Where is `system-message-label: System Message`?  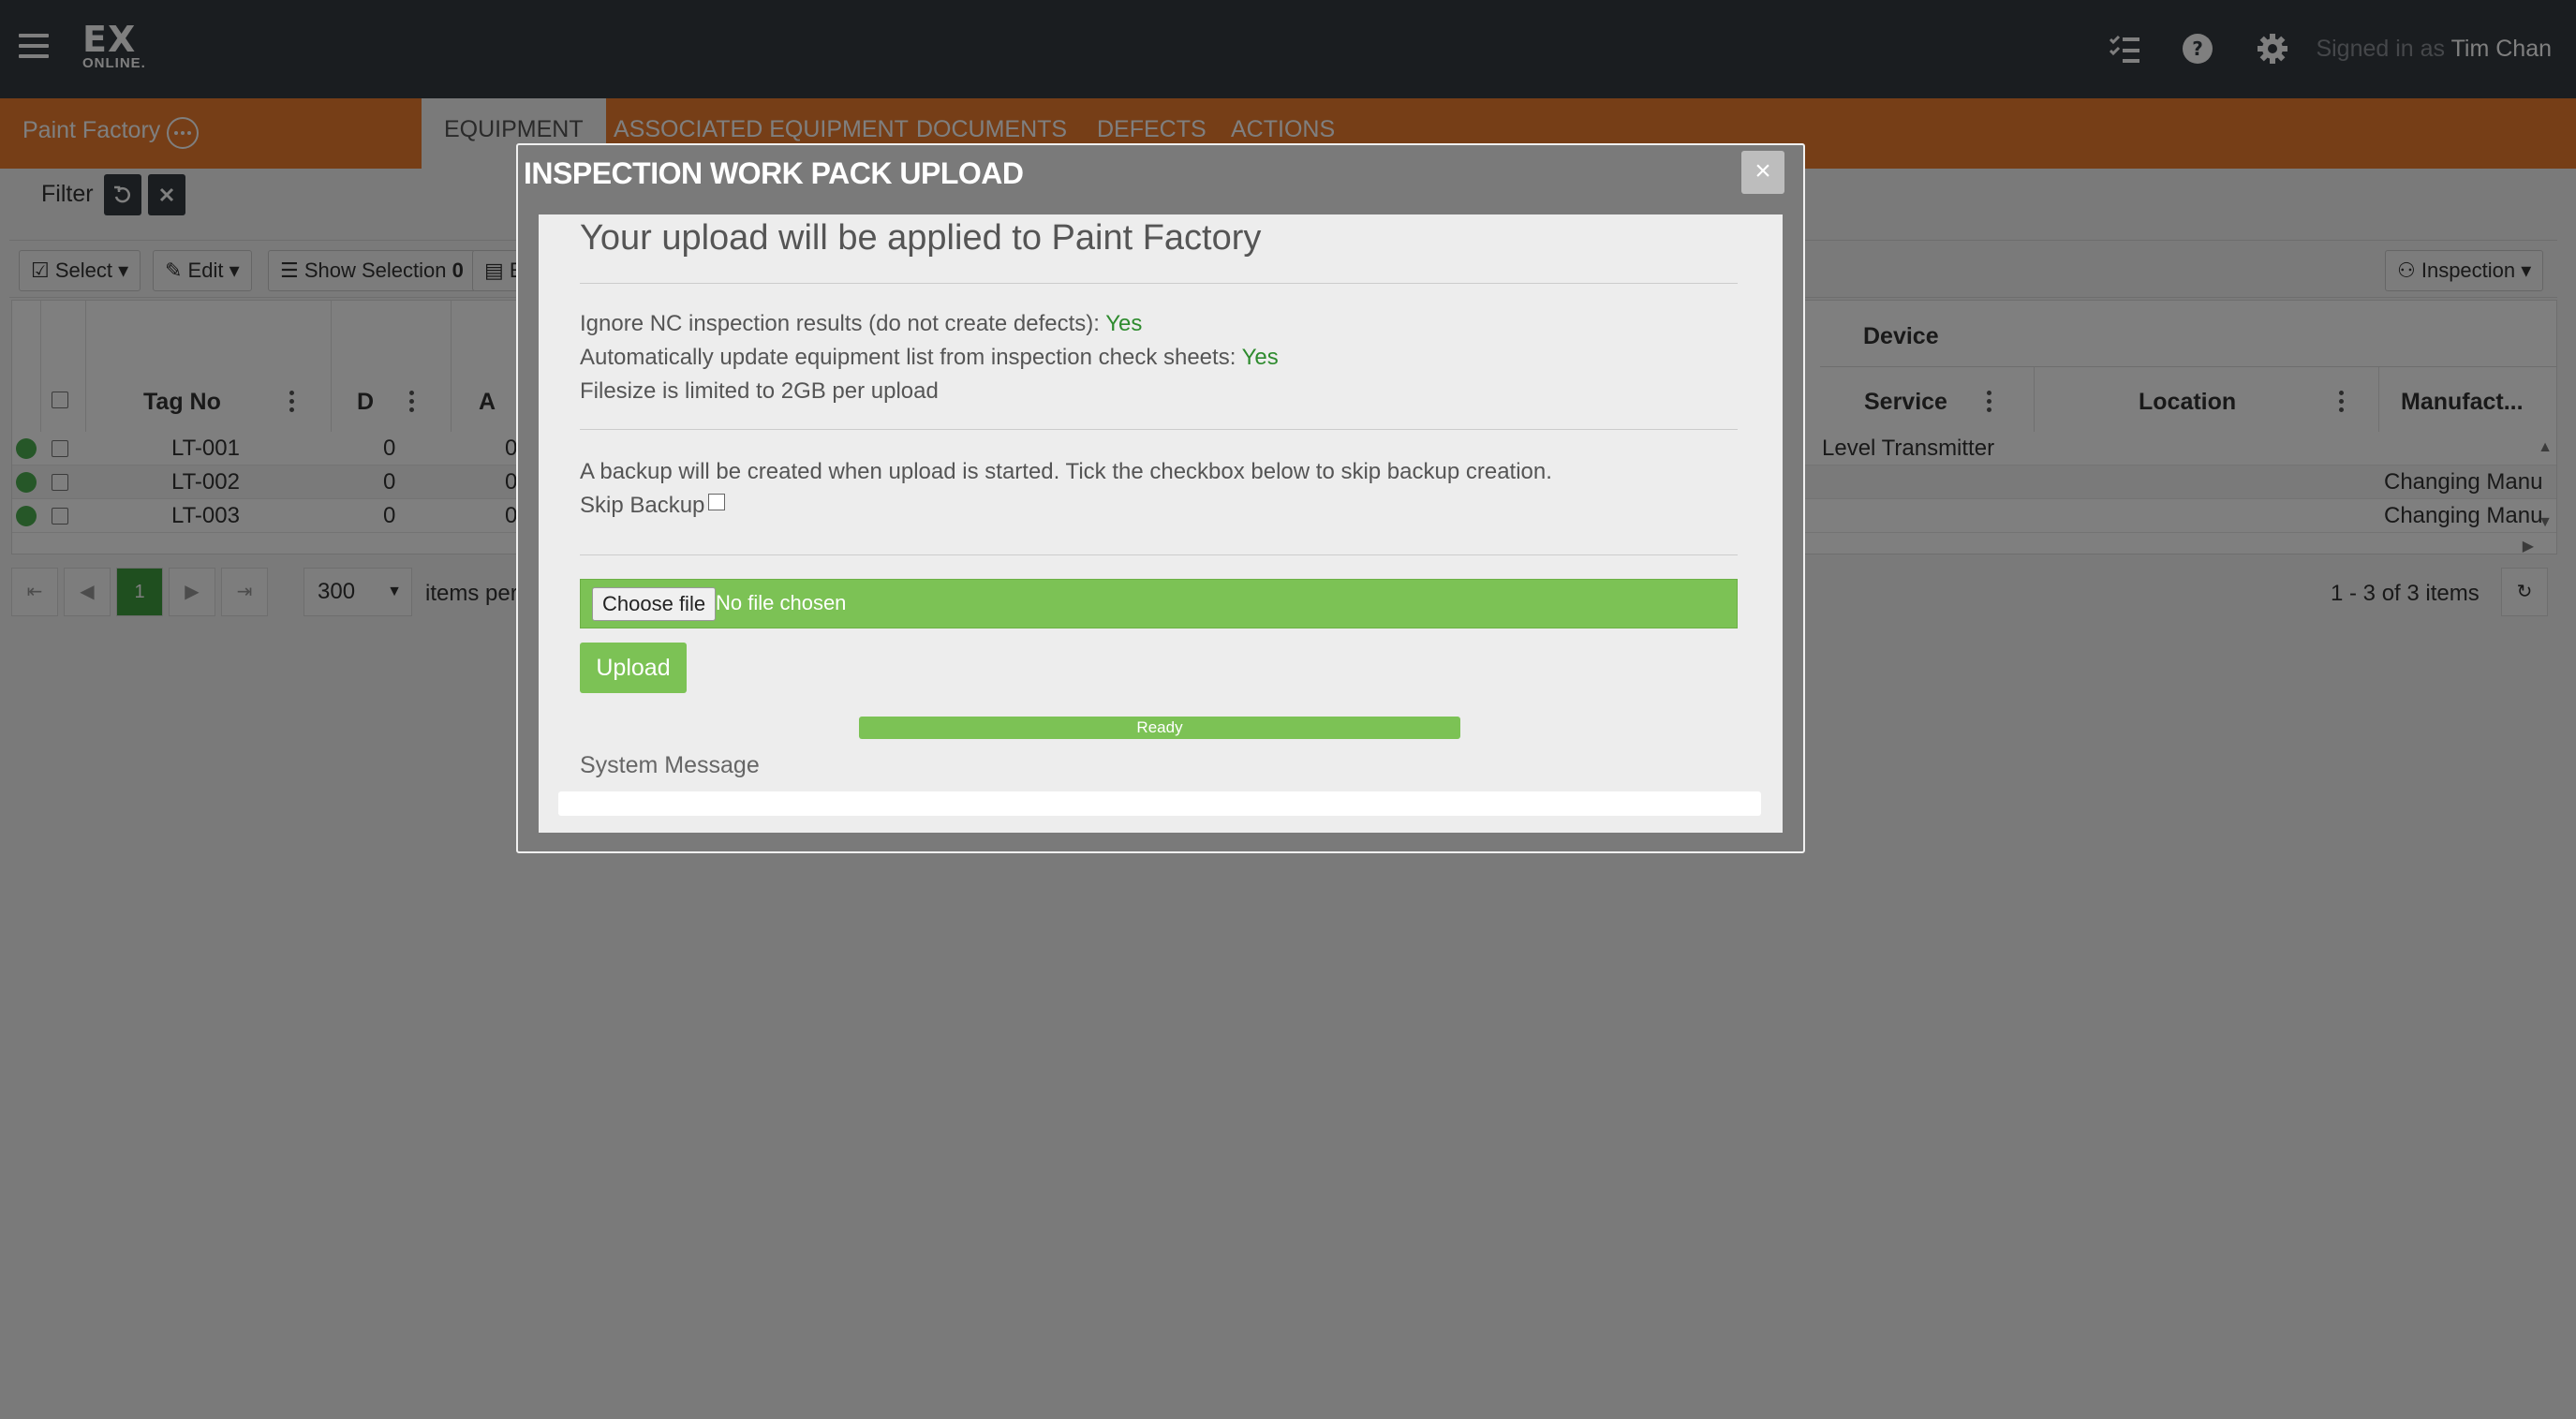
system-message-label: System Message is located at coordinates (670, 765).